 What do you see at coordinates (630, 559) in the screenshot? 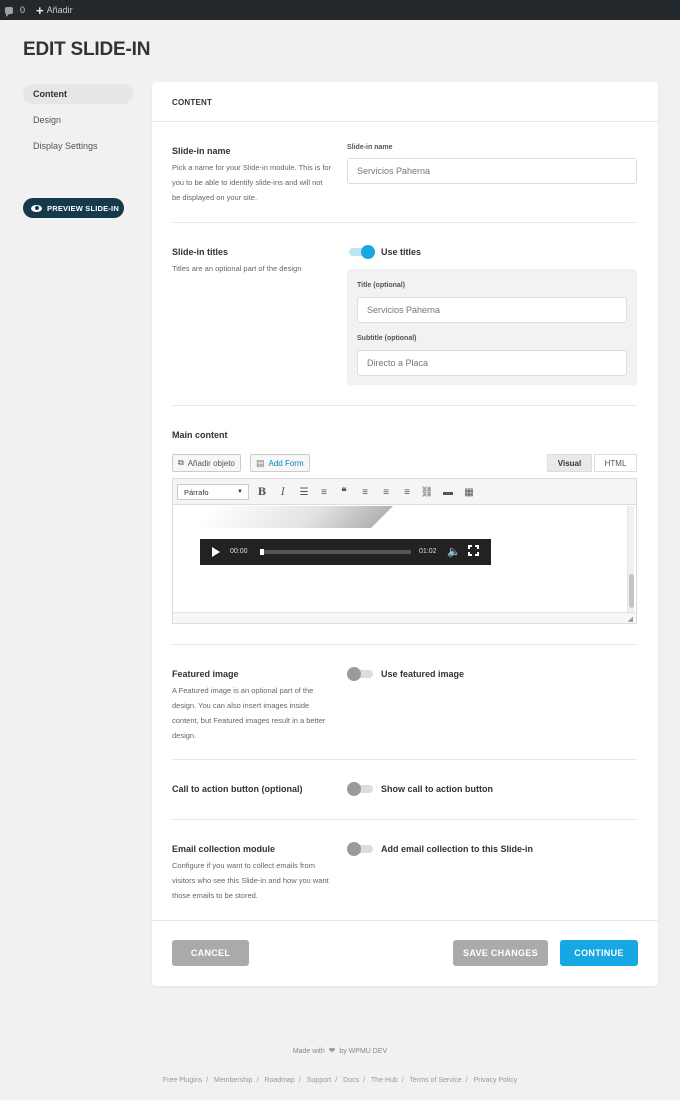
I see `editor-scrollbar` at bounding box center [630, 559].